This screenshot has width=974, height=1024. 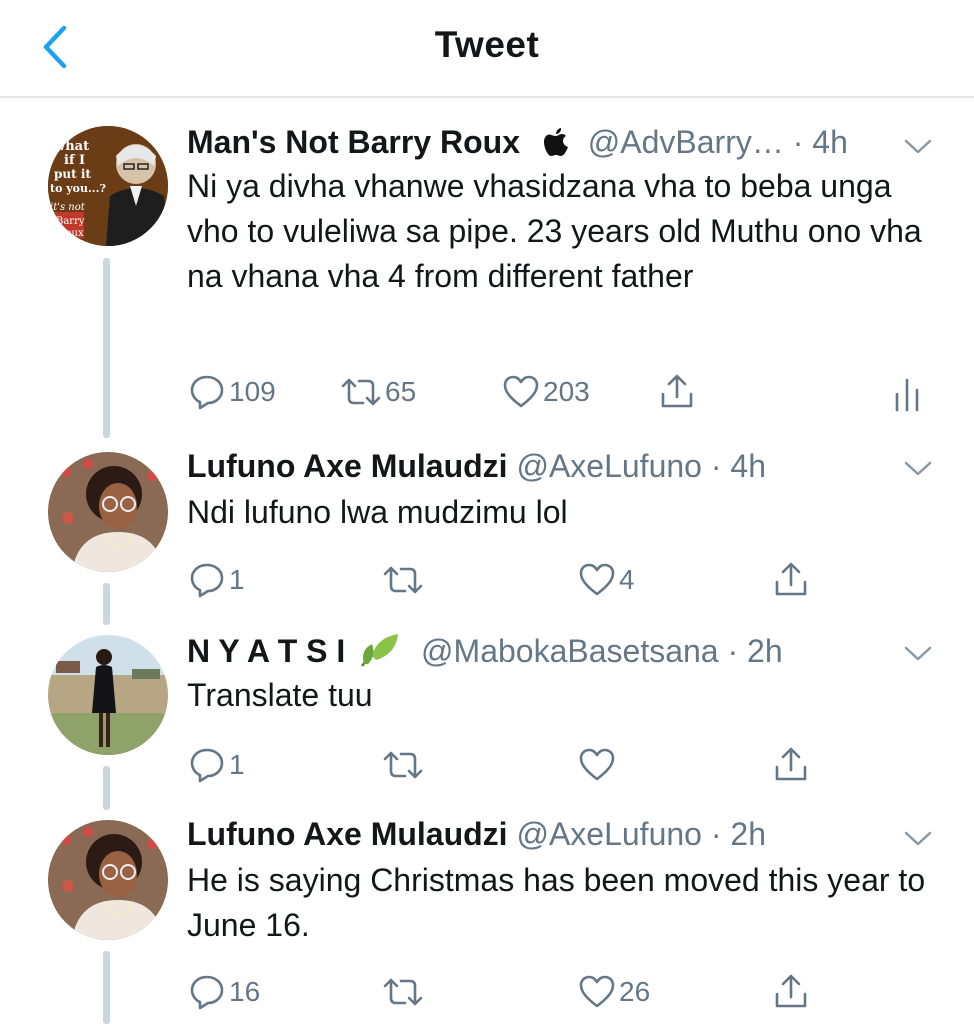 I want to click on like-count: 4, so click(x=627, y=579).